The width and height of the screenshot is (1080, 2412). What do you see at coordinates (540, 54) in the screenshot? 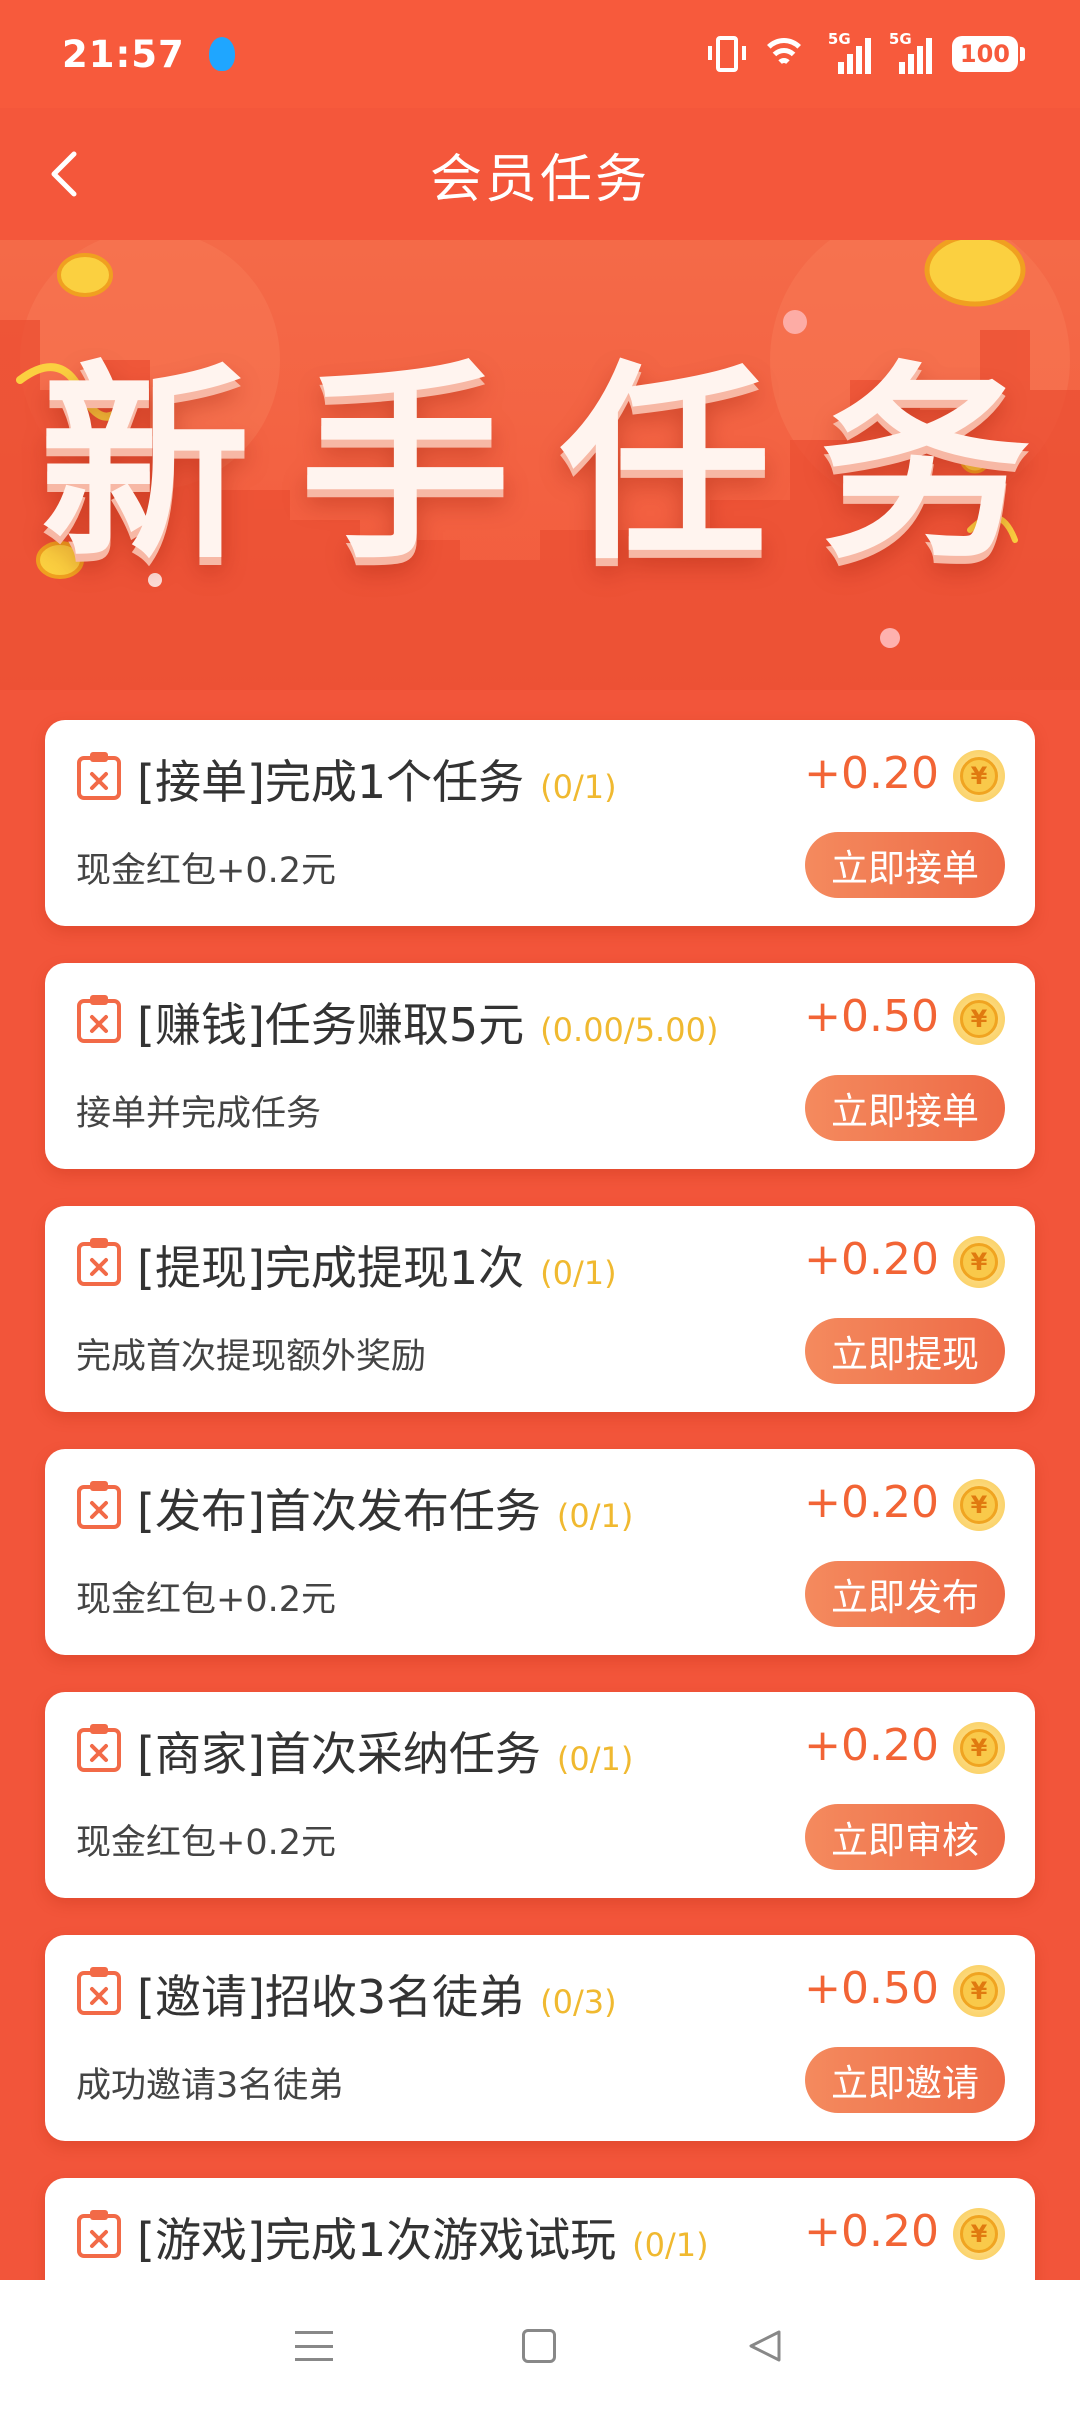
I see `status-bar: 21:57 5G 5G 100` at bounding box center [540, 54].